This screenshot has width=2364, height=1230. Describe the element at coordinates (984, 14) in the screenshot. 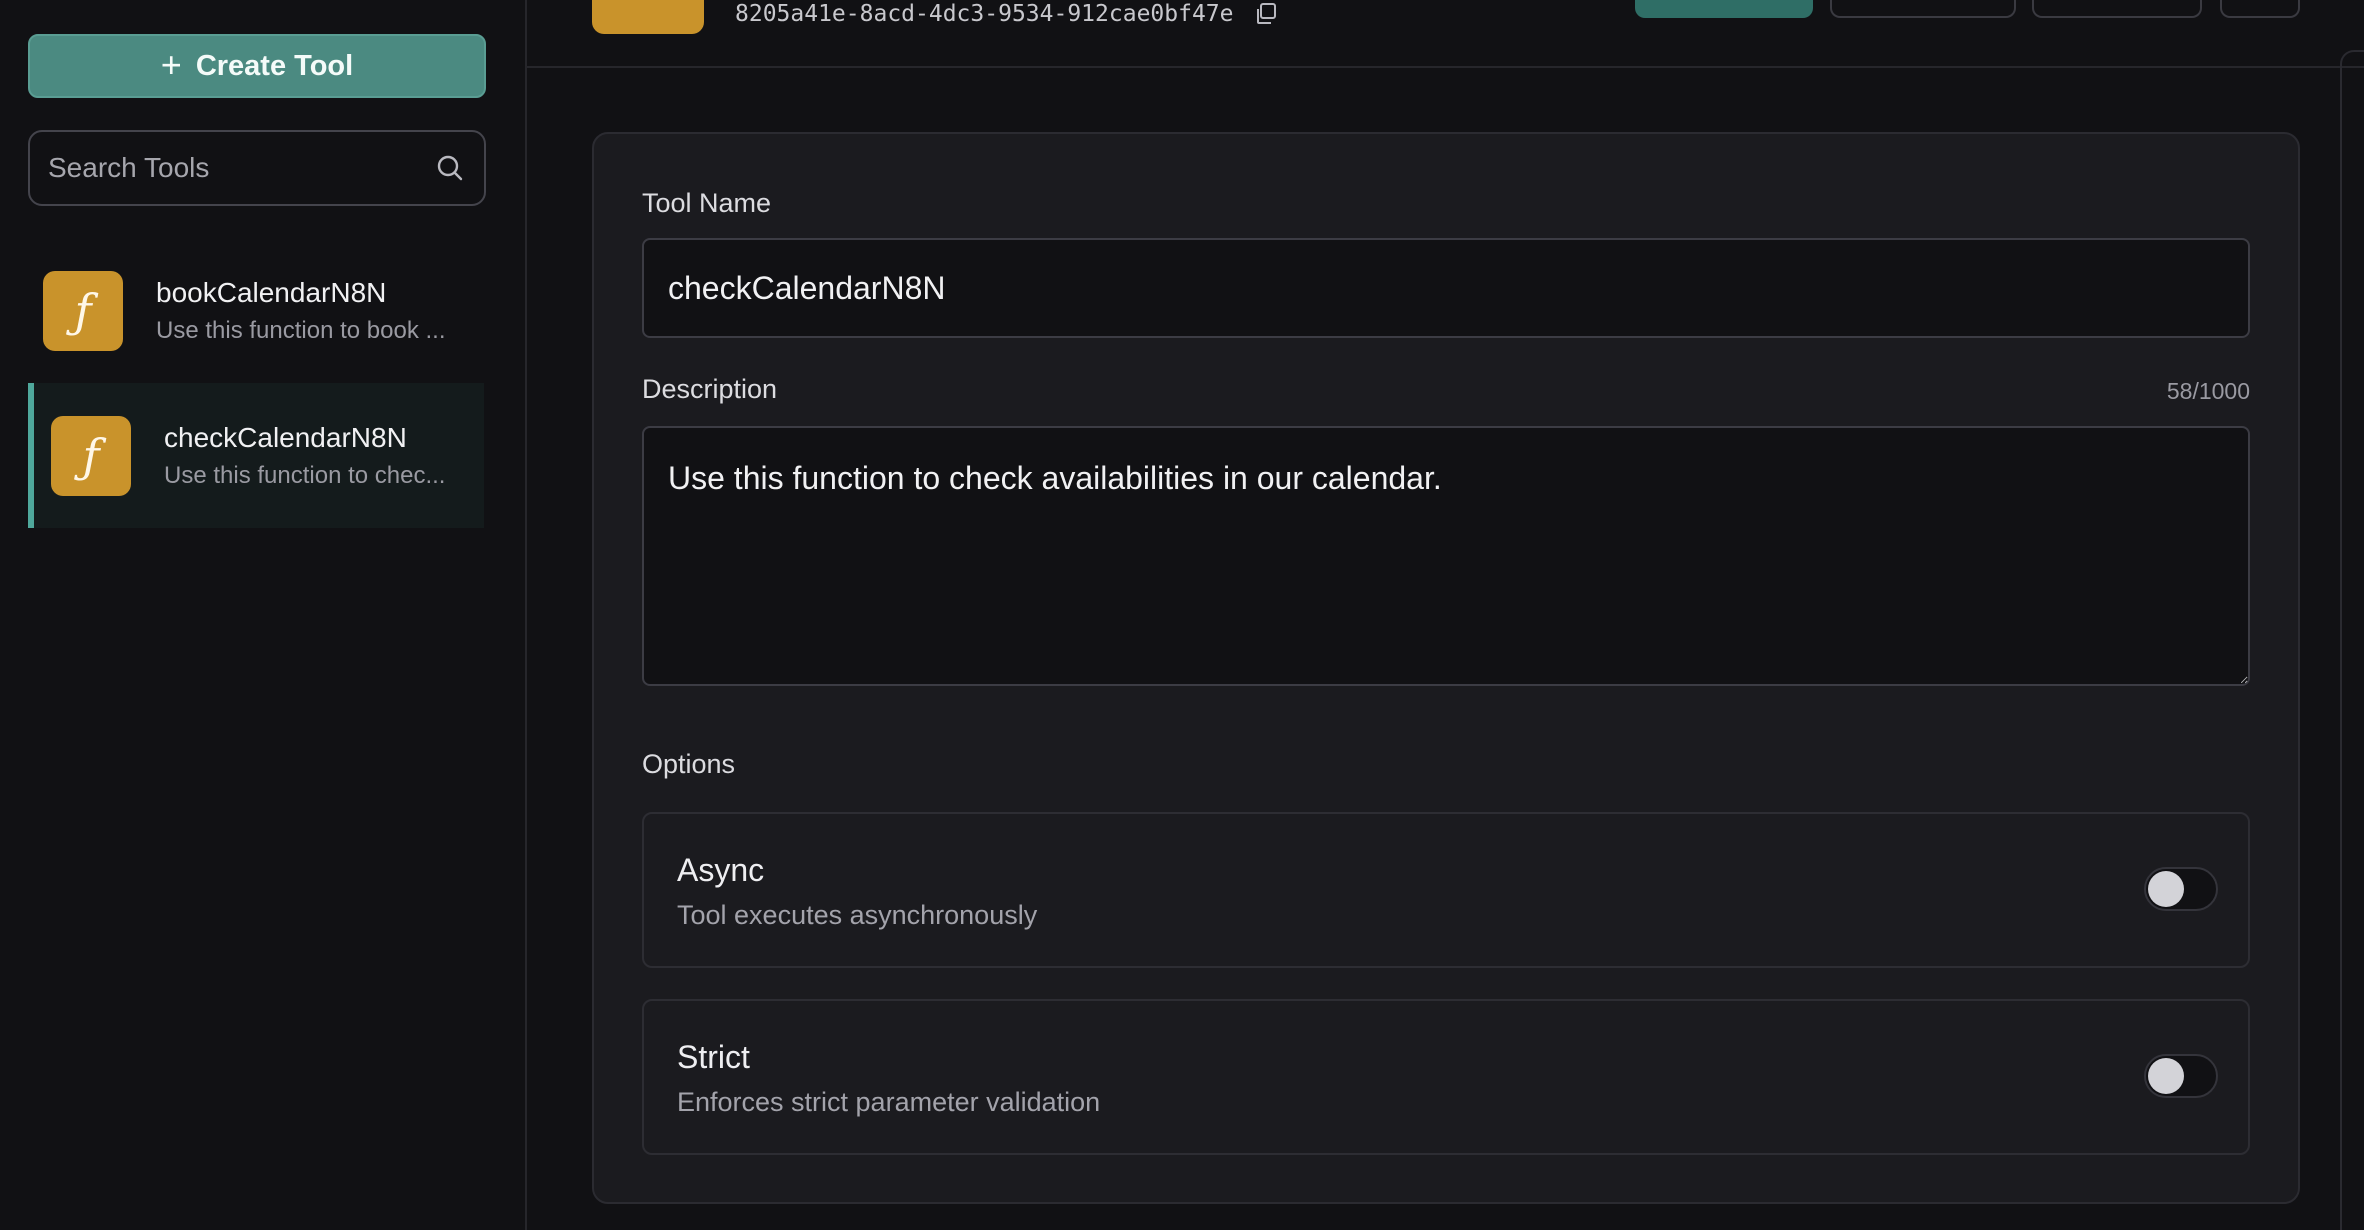

I see `tool-id-text: 8205a41e-8acd-4dc3-9534-912cae0bf47e` at that location.